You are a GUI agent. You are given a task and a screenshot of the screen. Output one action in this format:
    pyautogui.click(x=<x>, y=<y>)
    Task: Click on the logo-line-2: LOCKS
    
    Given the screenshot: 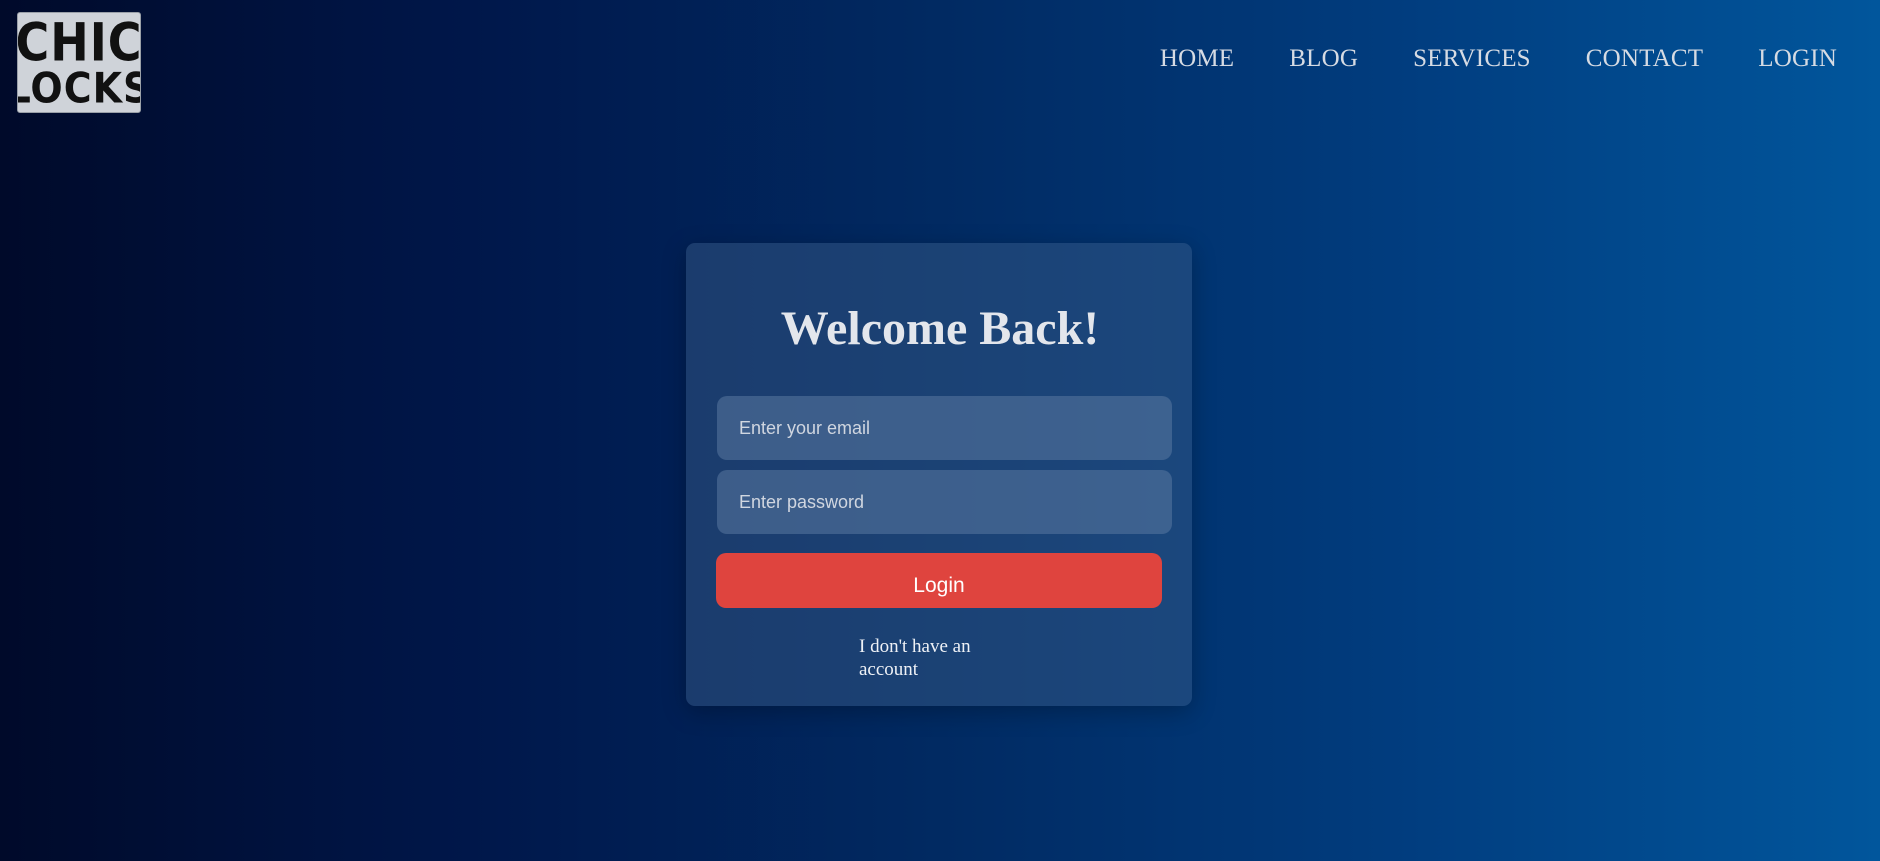 What is the action you would take?
    pyautogui.click(x=79, y=87)
    